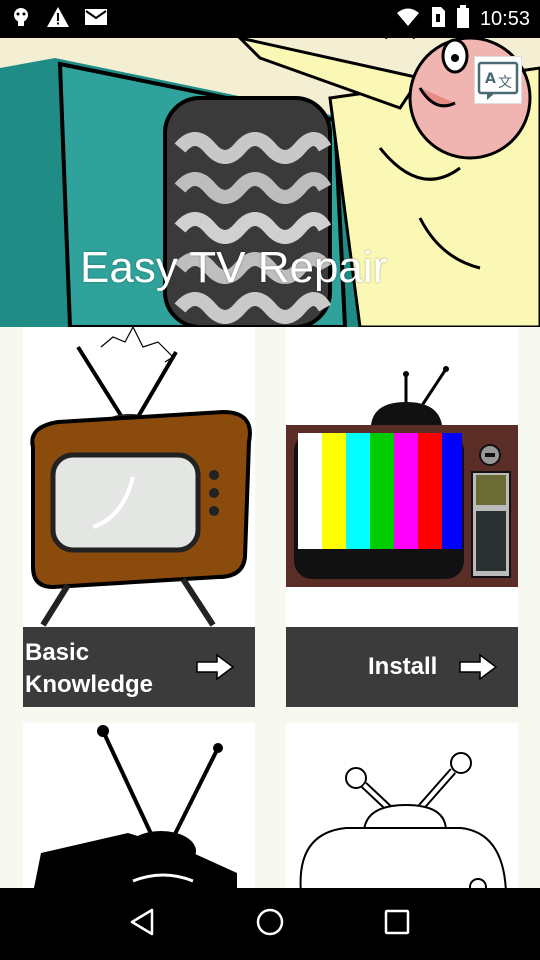 This screenshot has width=540, height=960. What do you see at coordinates (234, 267) in the screenshot?
I see `app-title: Easy TV Repair` at bounding box center [234, 267].